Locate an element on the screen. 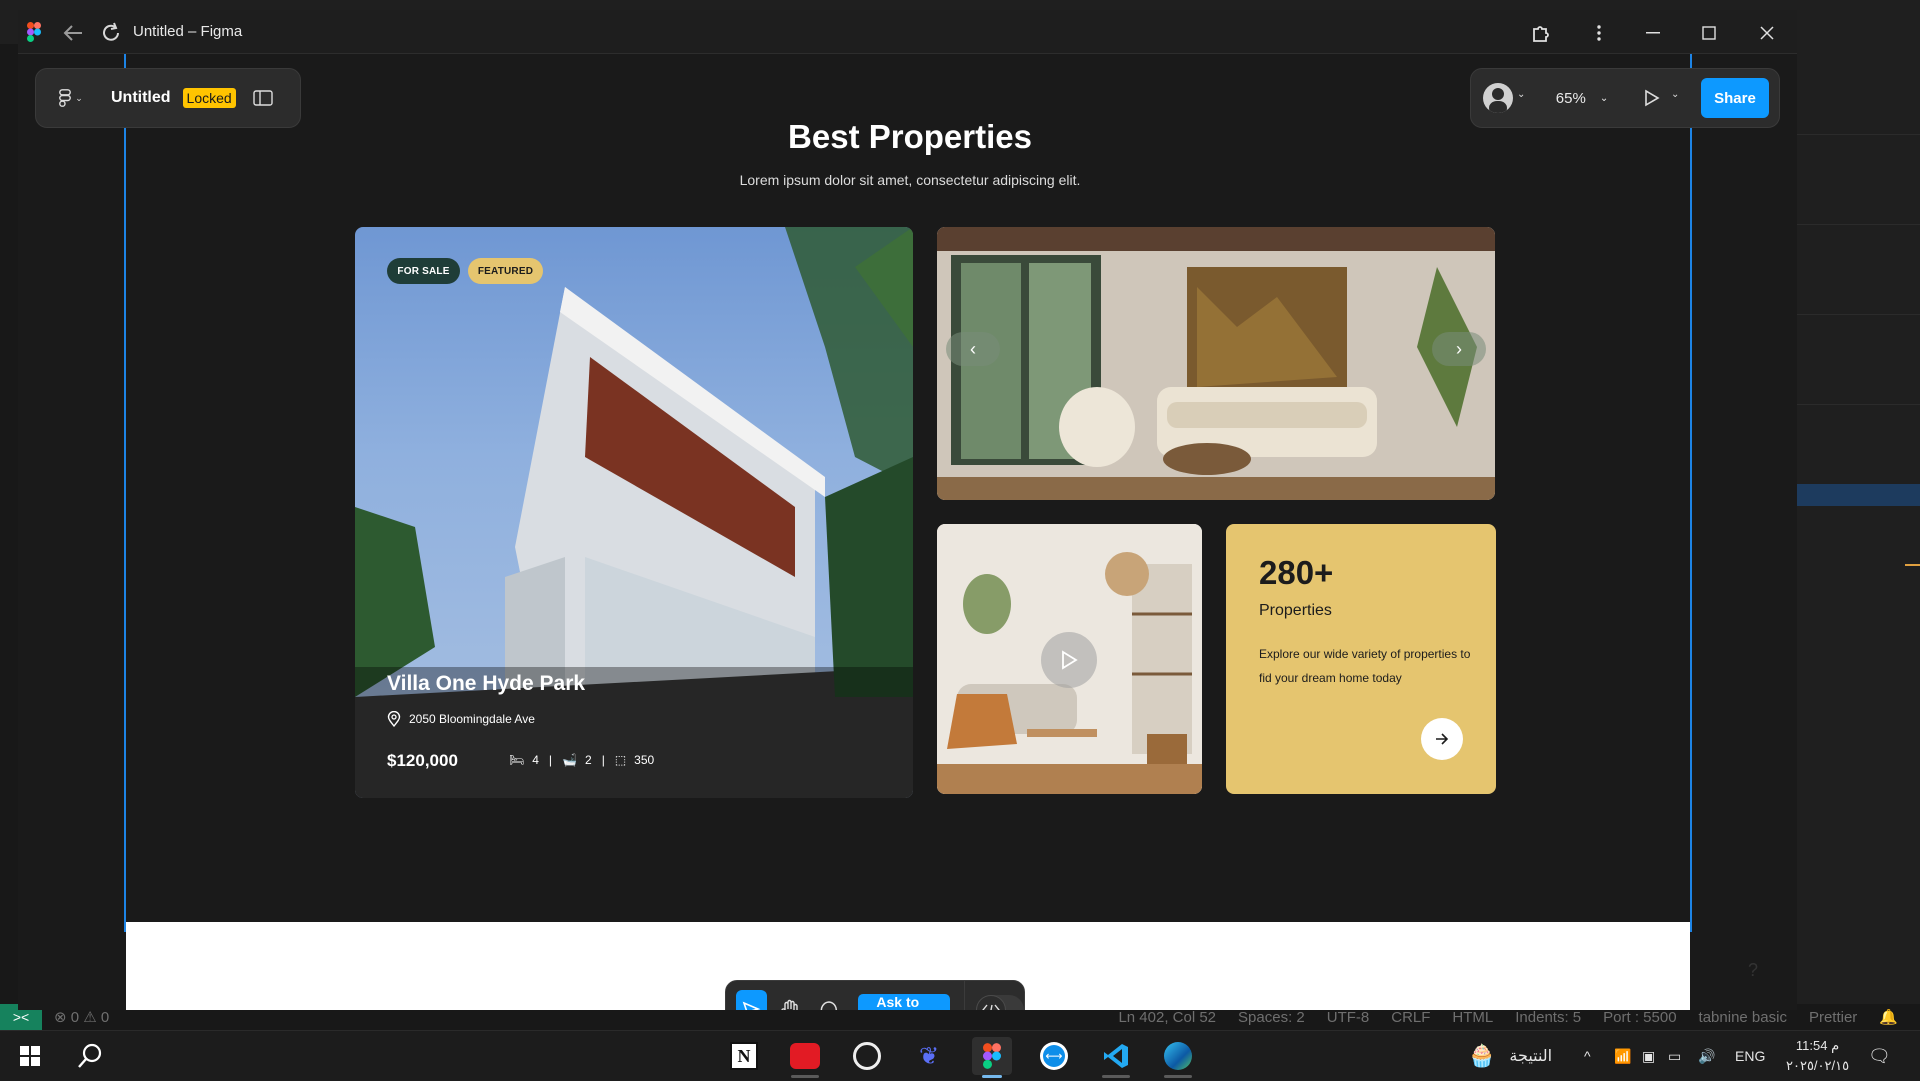 The height and width of the screenshot is (1081, 1920). search-icon is located at coordinates (90, 1055).